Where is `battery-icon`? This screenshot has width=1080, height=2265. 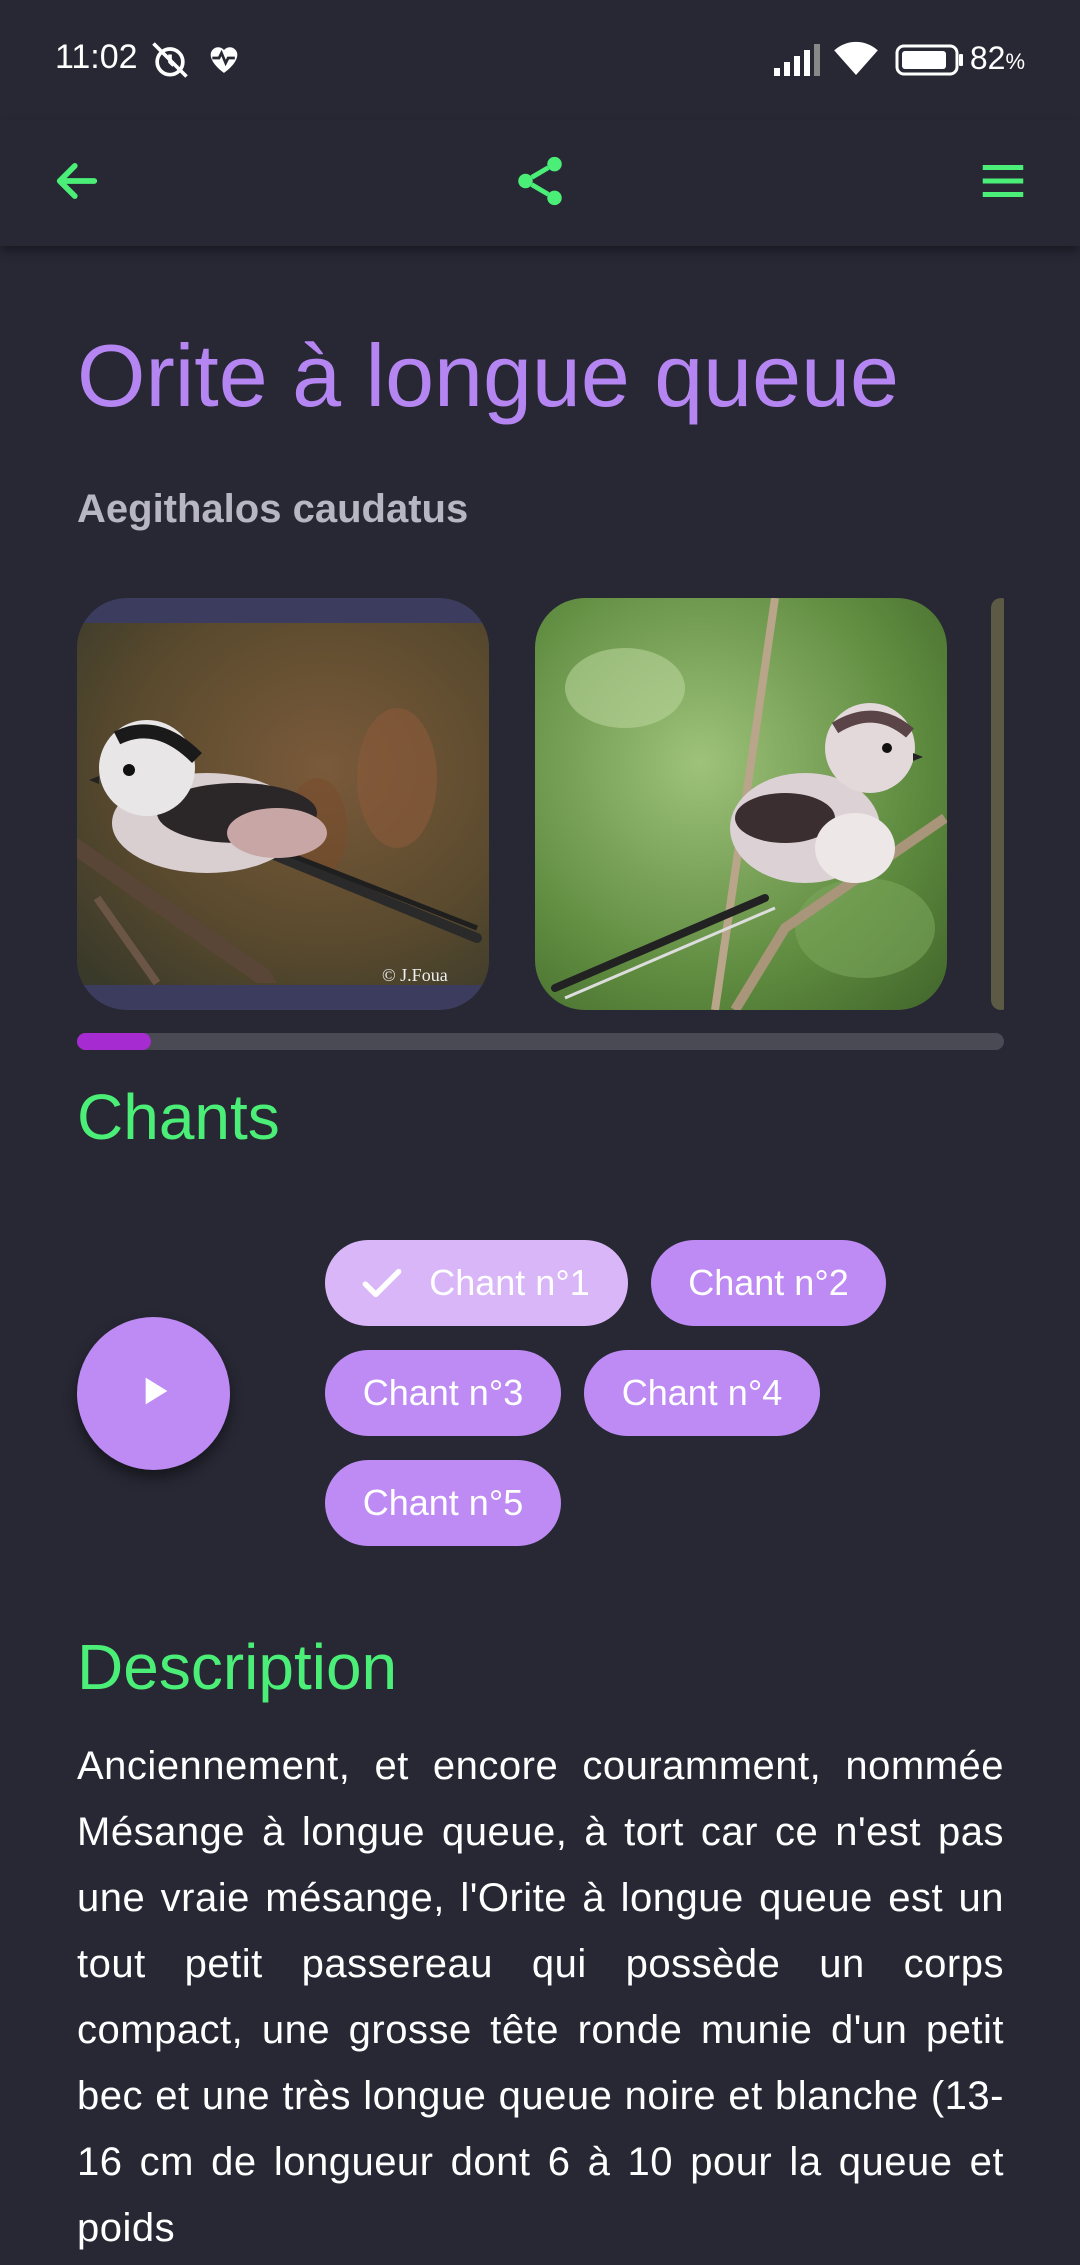
battery-icon is located at coordinates (930, 62).